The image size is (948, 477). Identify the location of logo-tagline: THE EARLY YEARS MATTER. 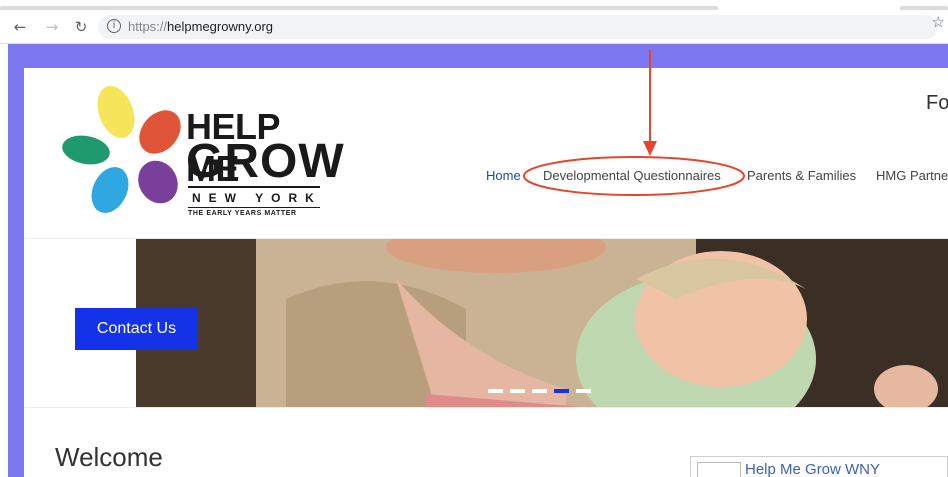
(242, 213).